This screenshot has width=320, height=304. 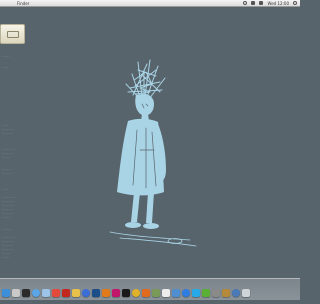 What do you see at coordinates (166, 293) in the screenshot?
I see `textedit-icon` at bounding box center [166, 293].